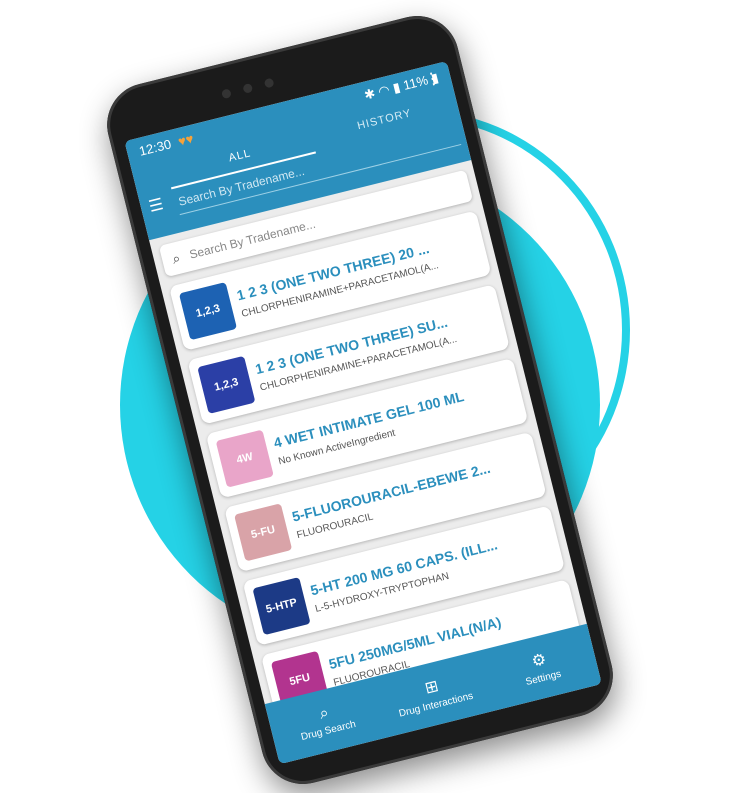 The image size is (745, 793). What do you see at coordinates (263, 532) in the screenshot?
I see `drug-thumbnail: 5-FU` at bounding box center [263, 532].